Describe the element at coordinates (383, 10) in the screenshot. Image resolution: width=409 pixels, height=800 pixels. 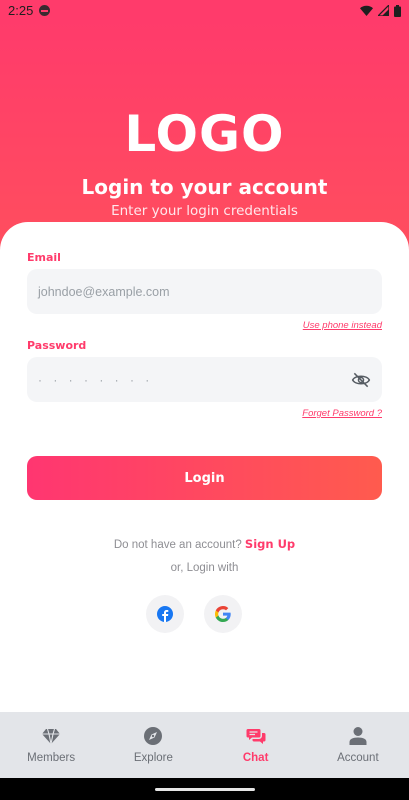
I see `signal-icon` at that location.